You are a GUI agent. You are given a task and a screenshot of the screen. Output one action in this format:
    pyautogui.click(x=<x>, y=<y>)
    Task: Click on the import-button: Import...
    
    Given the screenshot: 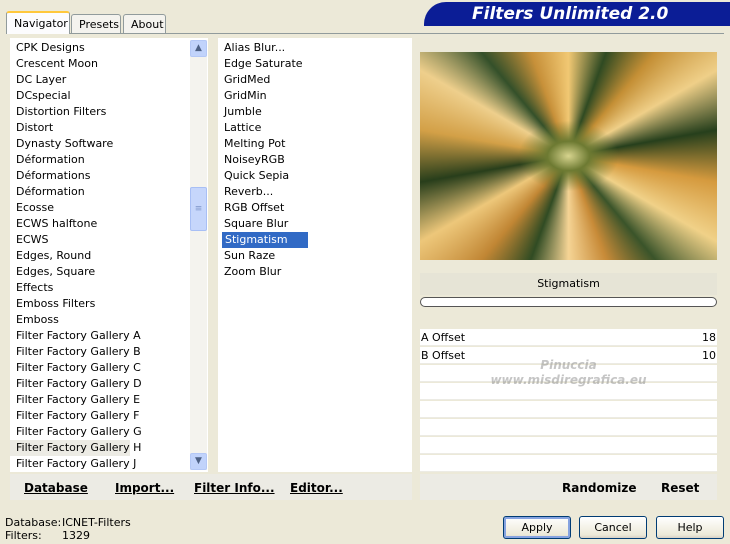 What is the action you would take?
    pyautogui.click(x=144, y=488)
    